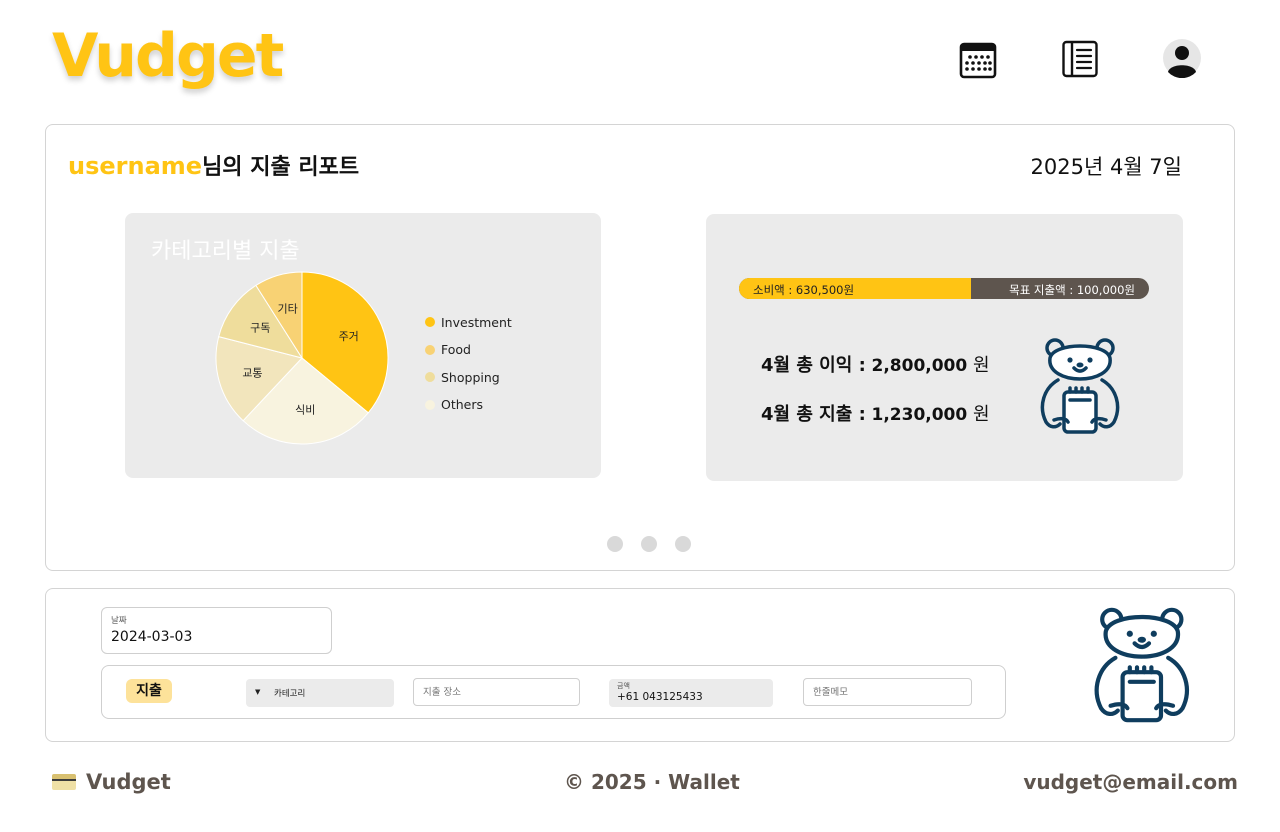 Image resolution: width=1280 pixels, height=832 pixels. What do you see at coordinates (476, 322) in the screenshot?
I see `legend-label: Investment` at bounding box center [476, 322].